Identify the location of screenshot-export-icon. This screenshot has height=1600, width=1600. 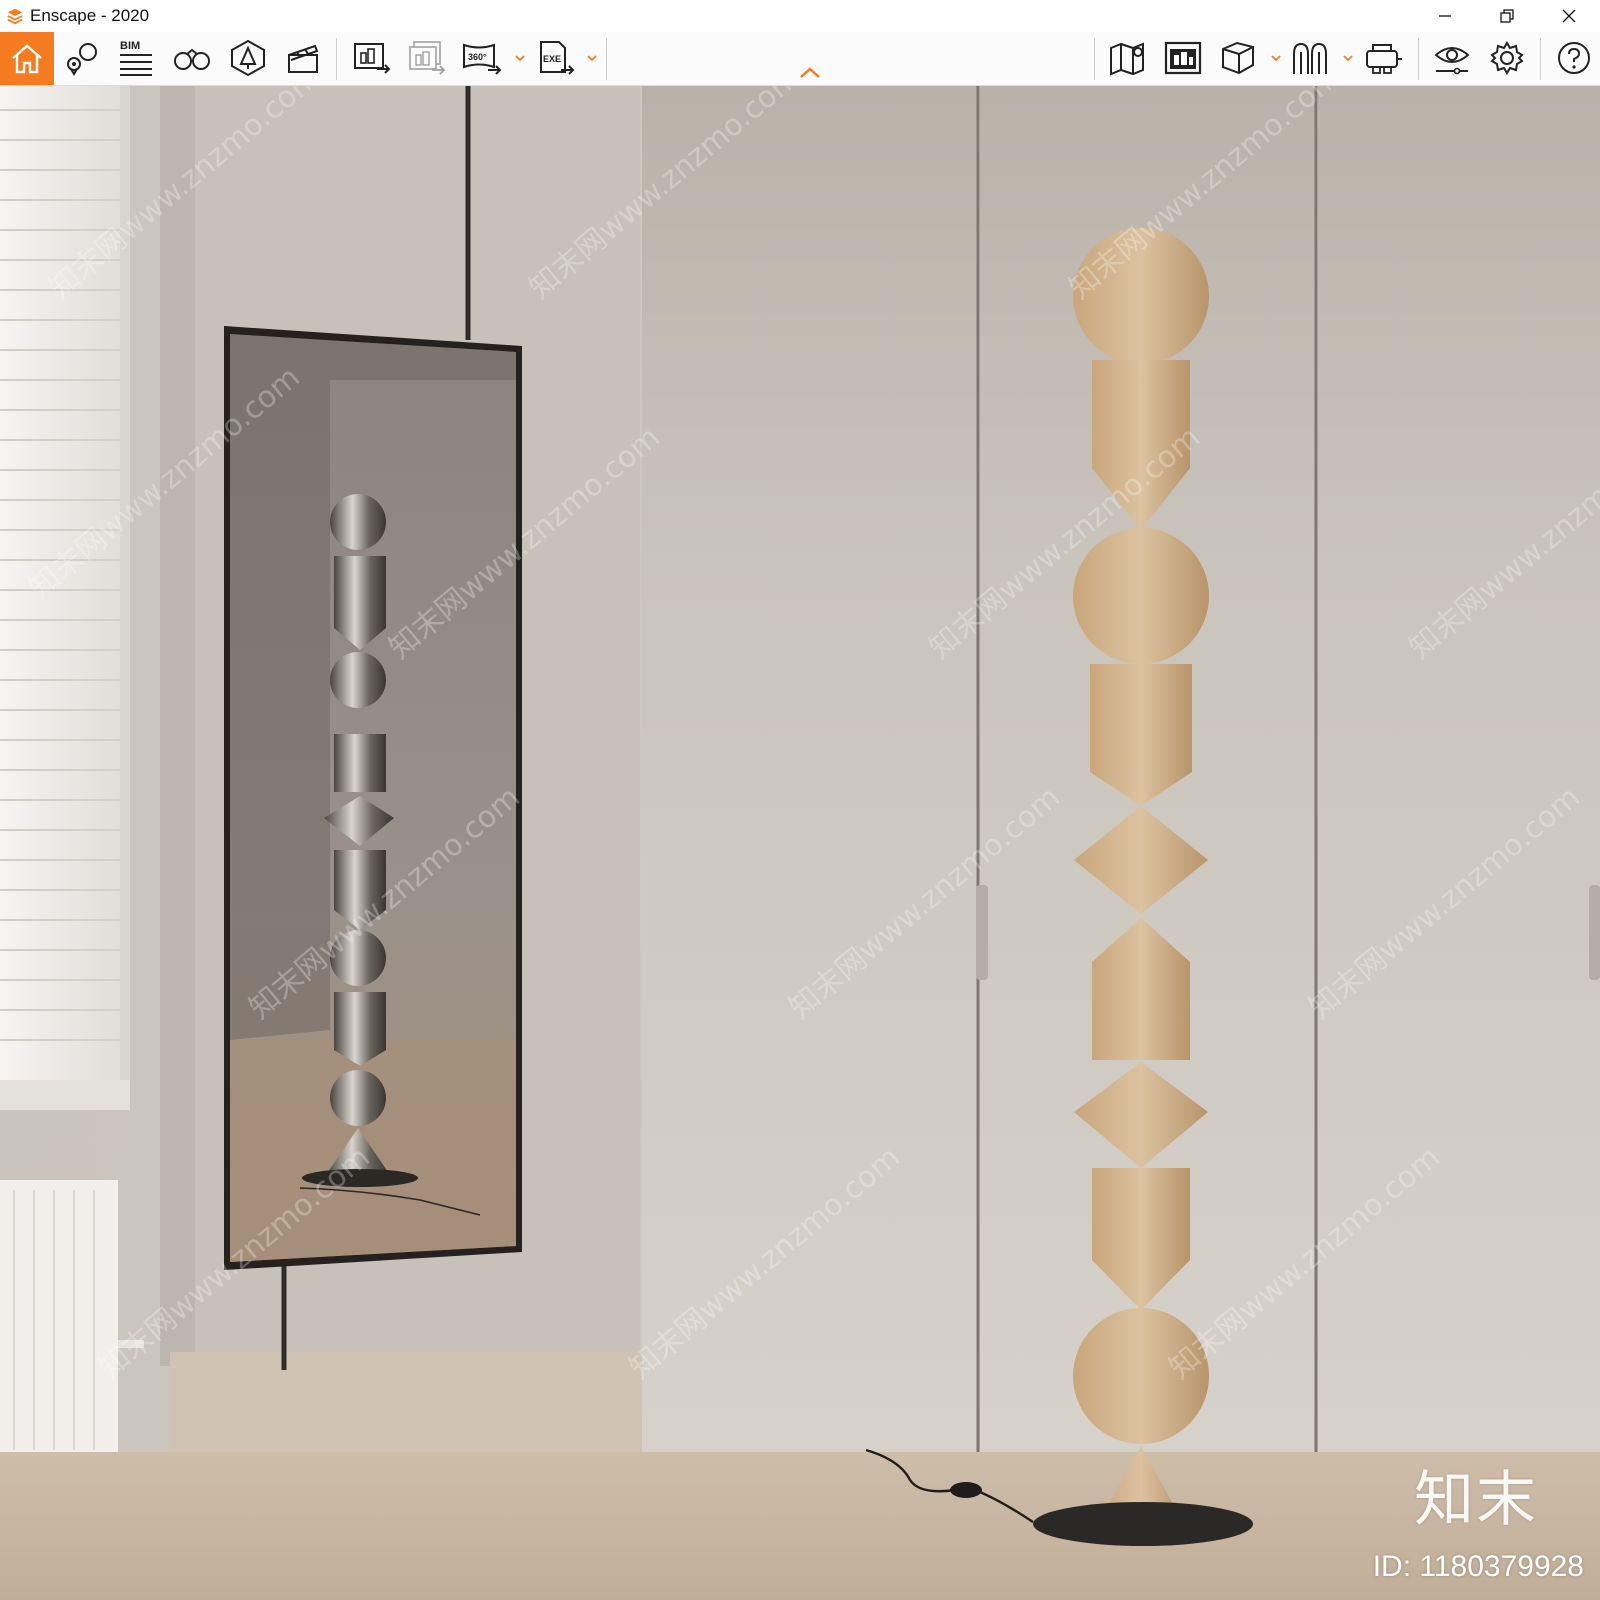
(372, 58).